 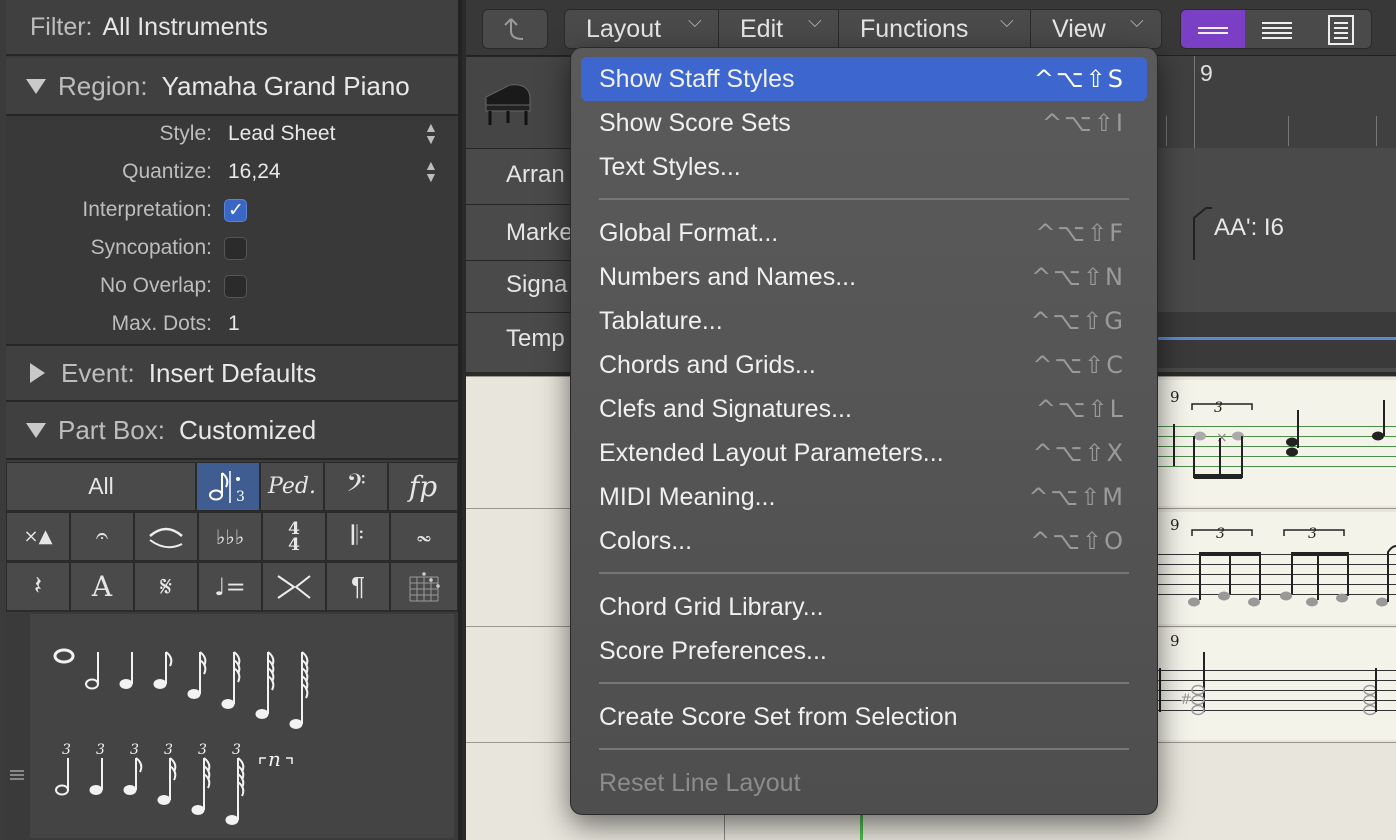 What do you see at coordinates (235, 286) in the screenshot?
I see `no-overlap-checkbox` at bounding box center [235, 286].